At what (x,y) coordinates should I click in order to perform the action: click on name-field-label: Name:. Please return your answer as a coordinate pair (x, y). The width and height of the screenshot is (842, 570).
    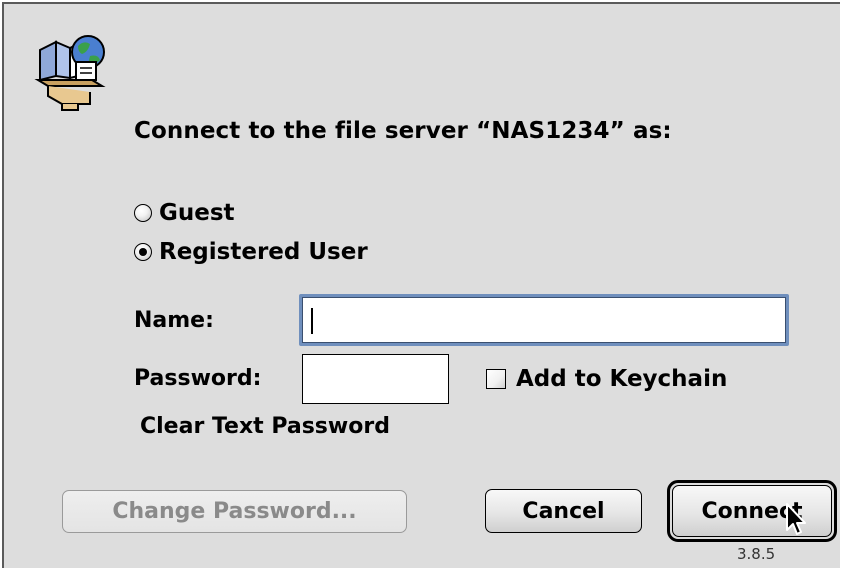
    Looking at the image, I should click on (174, 320).